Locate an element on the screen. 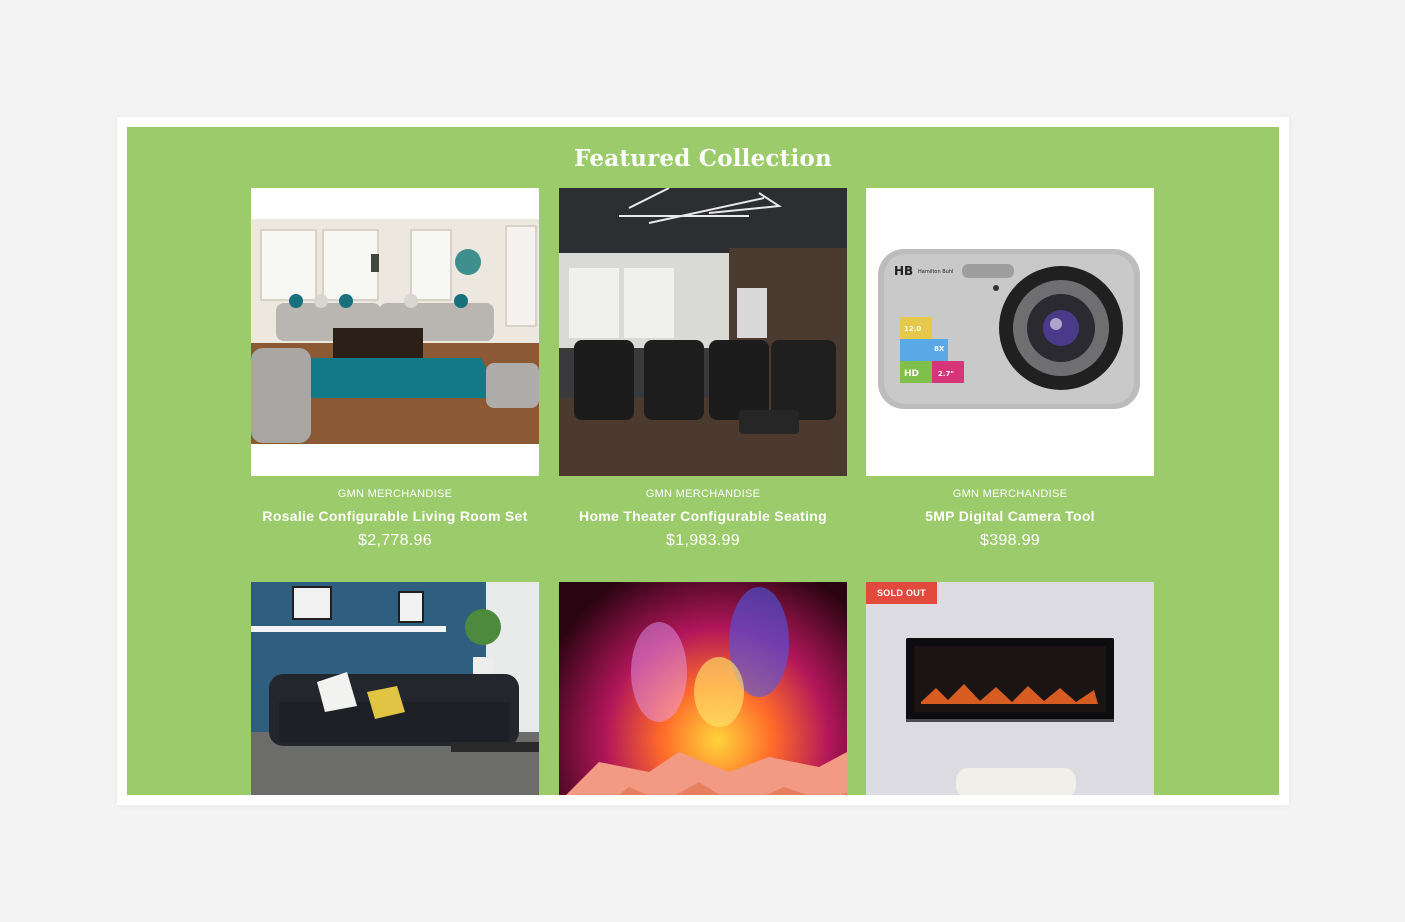 This screenshot has width=1405, height=922. hd-sticker-text: HD is located at coordinates (911, 374).